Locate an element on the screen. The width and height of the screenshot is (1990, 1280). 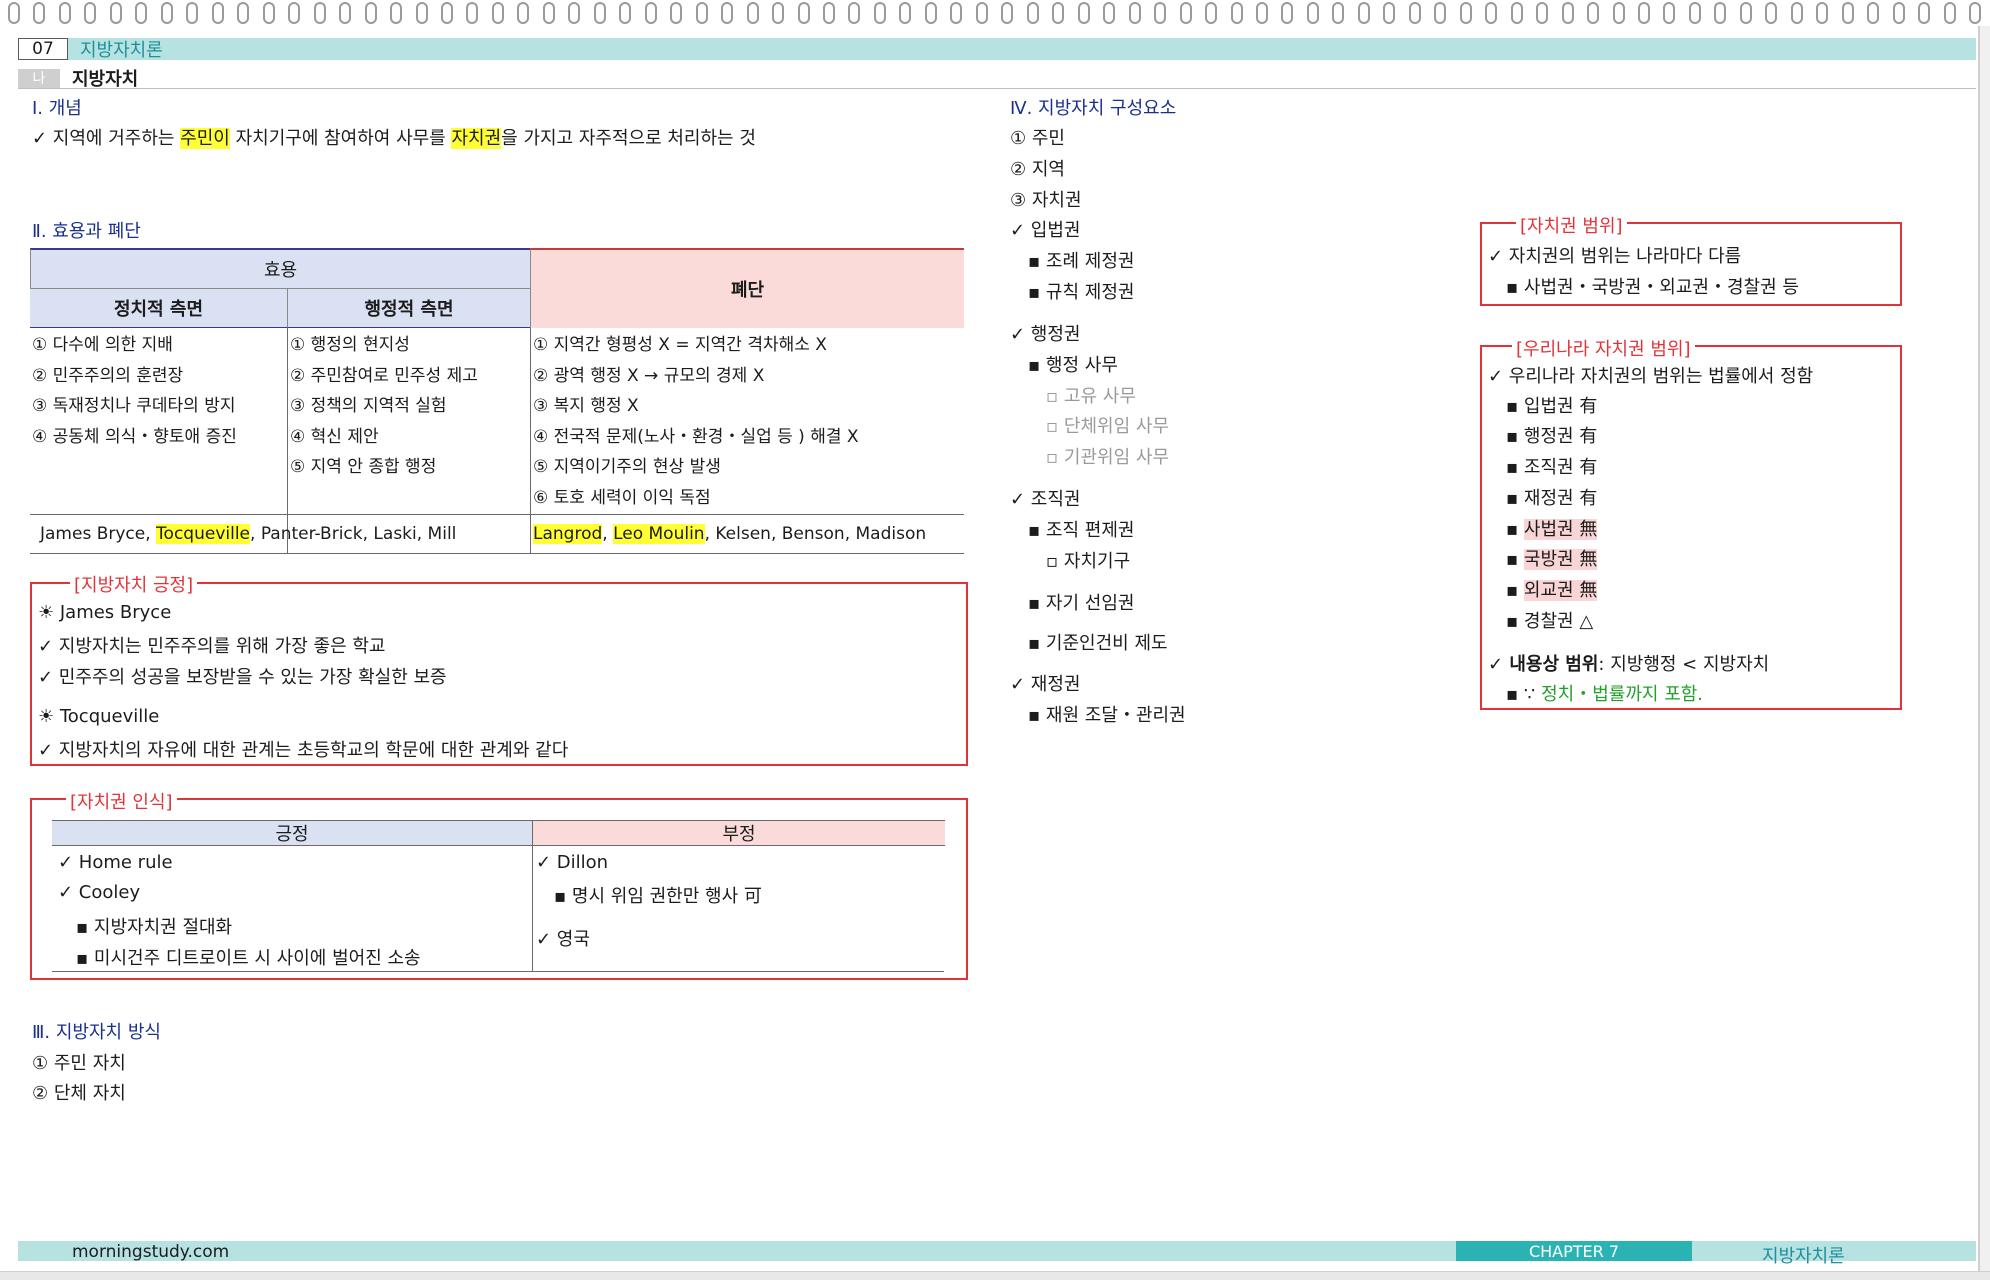
dem-item: ④ 전국적 문제(노사・환경・실업 등 ) 해결 X is located at coordinates (696, 436).